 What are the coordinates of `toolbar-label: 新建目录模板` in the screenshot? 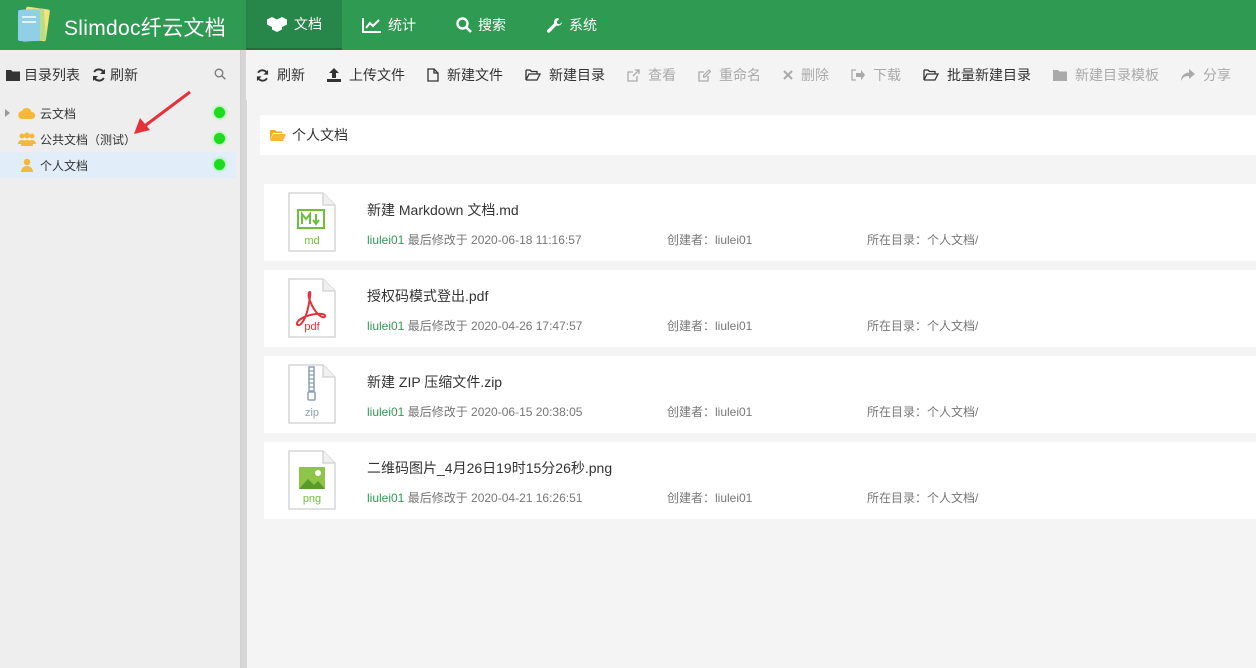 It's located at (1117, 75).